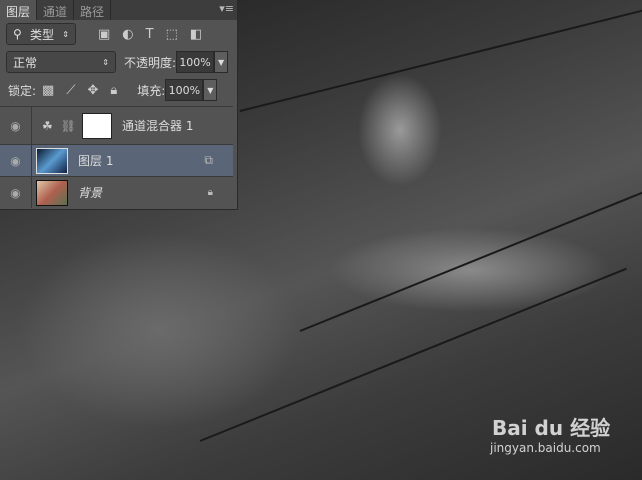 Image resolution: width=642 pixels, height=480 pixels. I want to click on adjustment-filter-icon: ◐, so click(127, 34).